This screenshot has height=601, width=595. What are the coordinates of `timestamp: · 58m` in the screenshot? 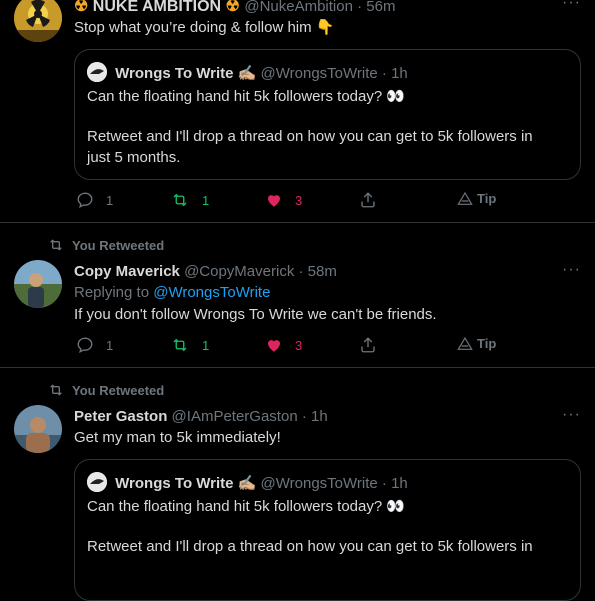 It's located at (318, 271).